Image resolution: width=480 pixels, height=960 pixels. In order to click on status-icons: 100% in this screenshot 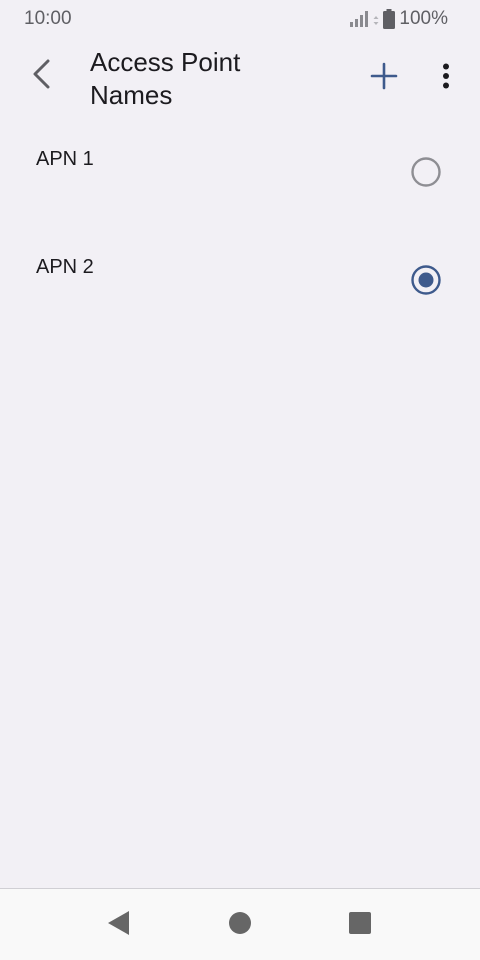, I will do `click(398, 19)`.